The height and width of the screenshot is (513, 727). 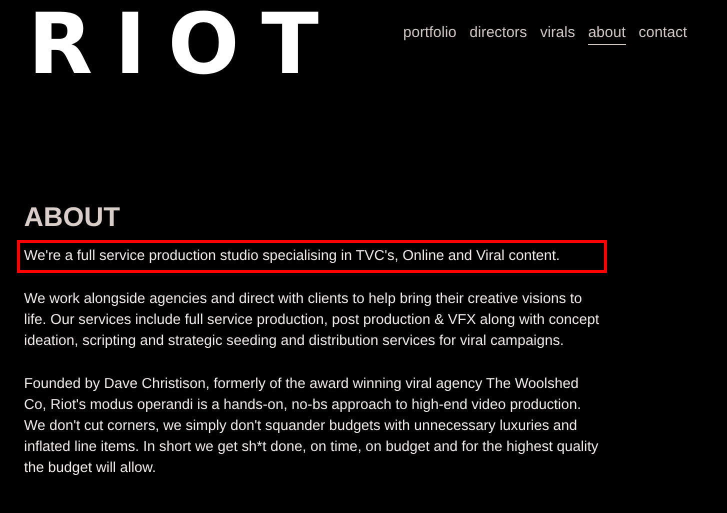 I want to click on nav-link: virals, so click(x=558, y=34).